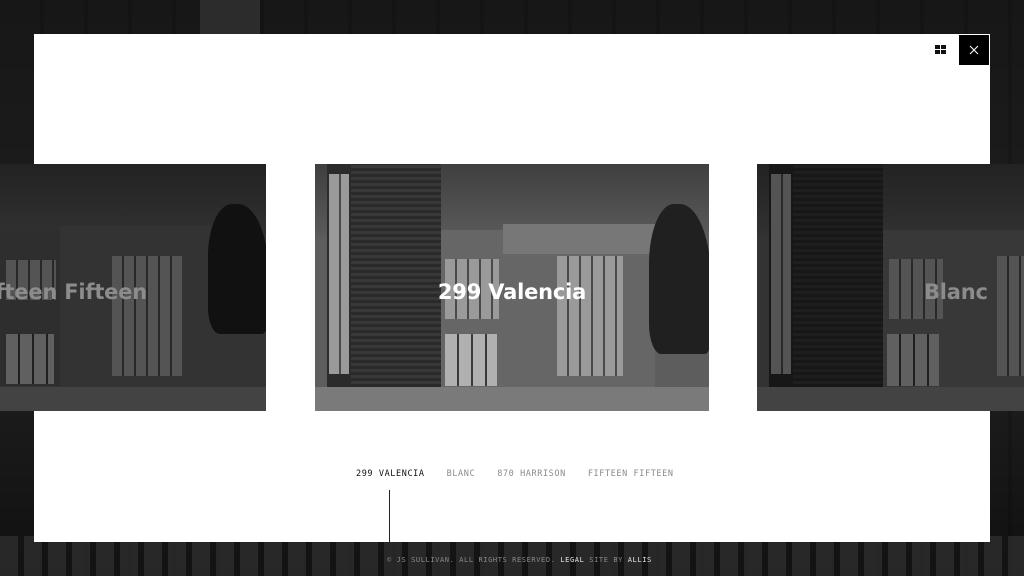 Image resolution: width=1024 pixels, height=576 pixels. Describe the element at coordinates (956, 292) in the screenshot. I see `slide-title: Blanc` at that location.